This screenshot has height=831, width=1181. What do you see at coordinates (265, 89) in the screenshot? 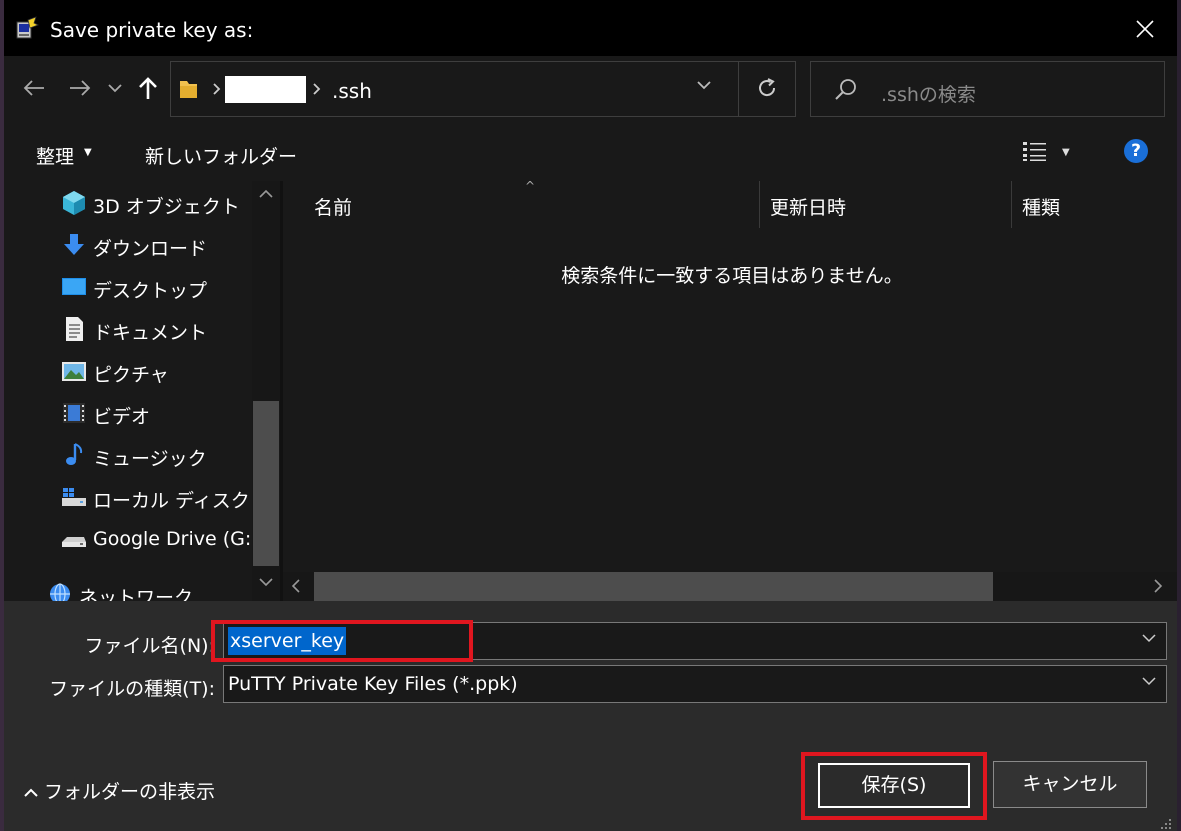
I see `redacted-path-segment` at bounding box center [265, 89].